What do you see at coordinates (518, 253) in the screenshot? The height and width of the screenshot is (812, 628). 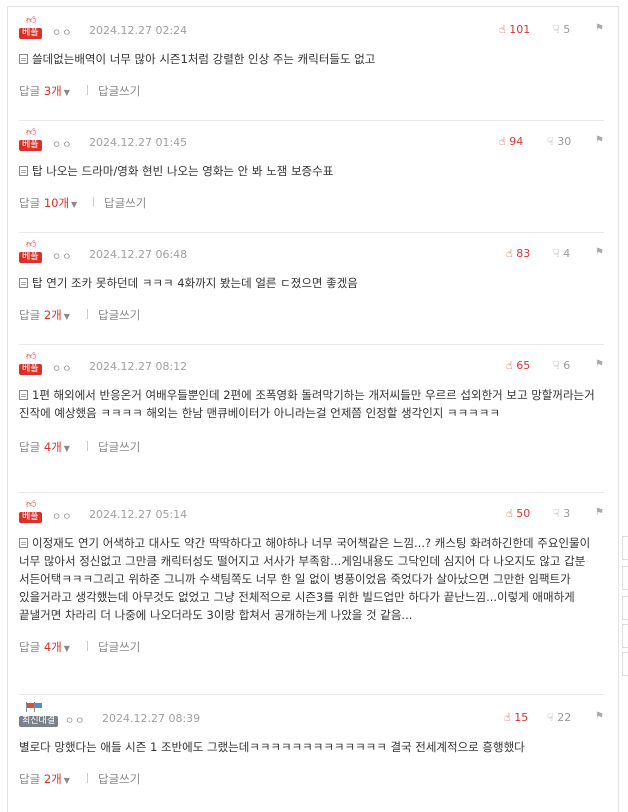 I see `upvote-button: ☝ 83` at bounding box center [518, 253].